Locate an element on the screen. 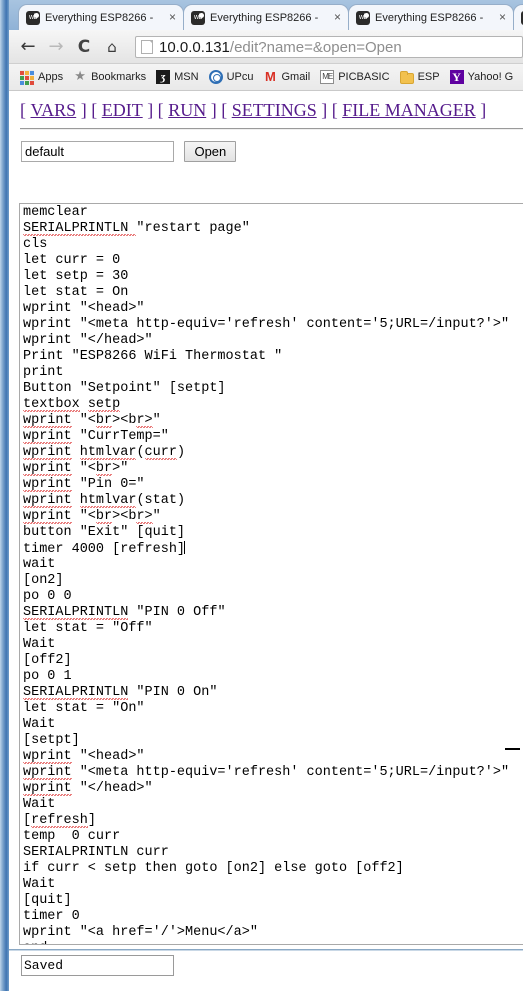 The height and width of the screenshot is (991, 523). apps-grid-icon is located at coordinates (27, 77).